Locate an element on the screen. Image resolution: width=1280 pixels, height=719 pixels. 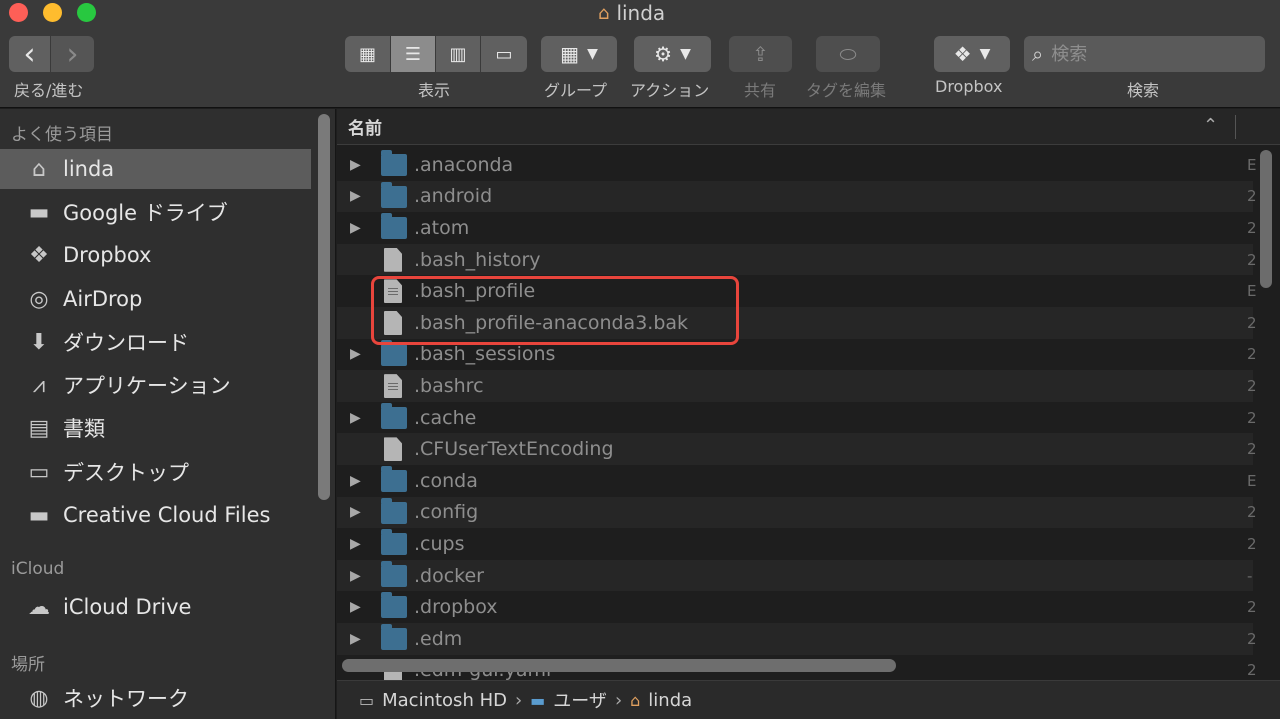
file-row: ▶ .conda E is located at coordinates (796, 481).